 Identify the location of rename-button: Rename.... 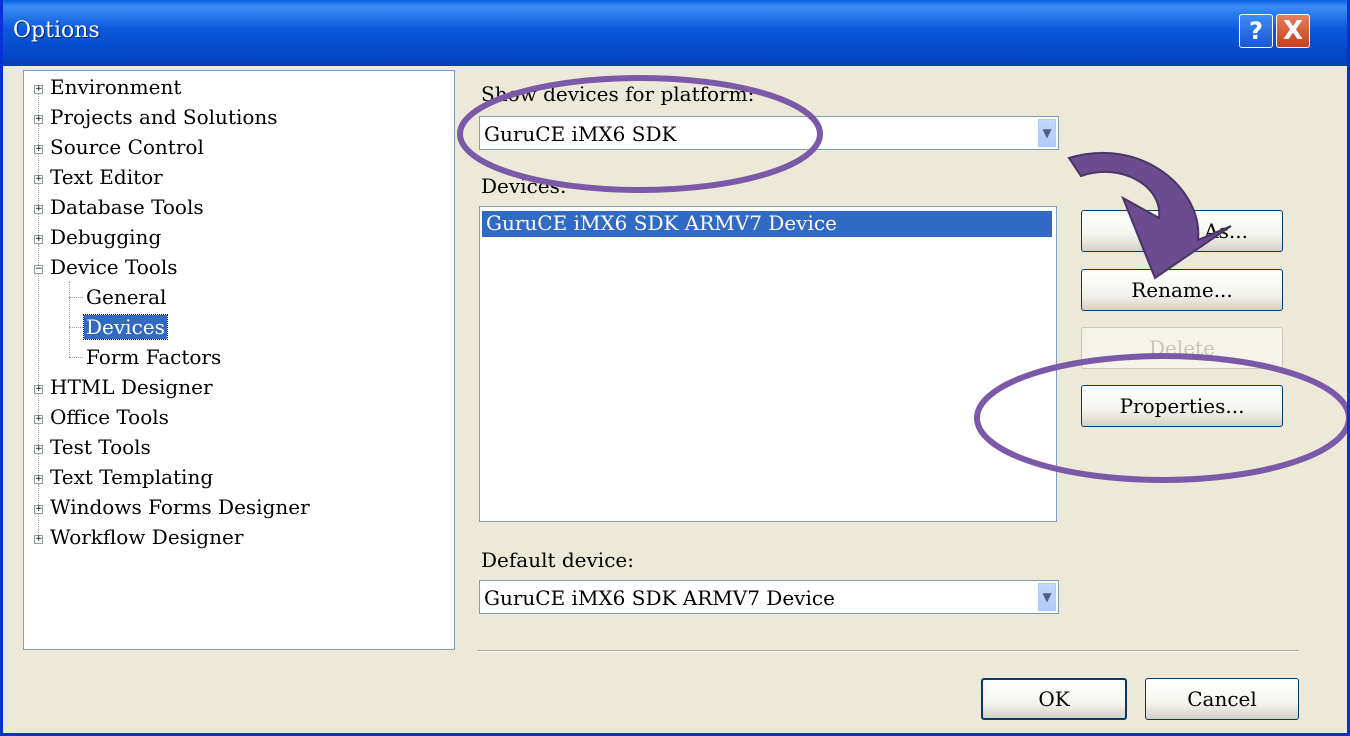
(1182, 290).